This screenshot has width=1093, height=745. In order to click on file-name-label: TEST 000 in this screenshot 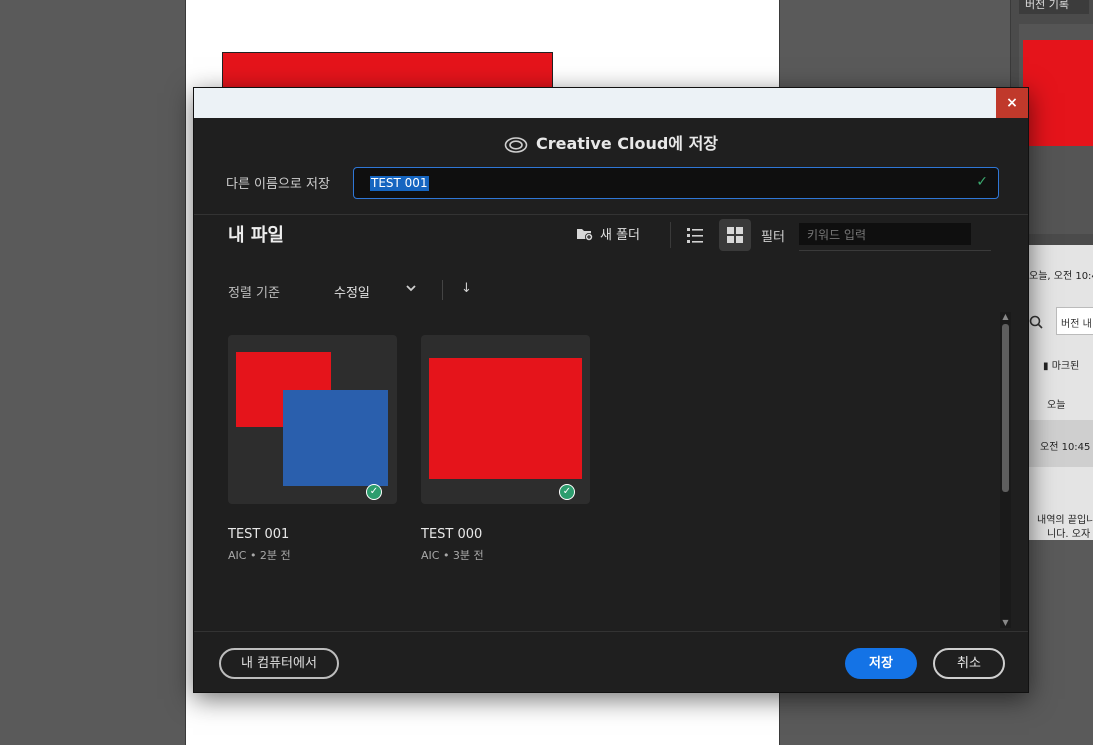, I will do `click(452, 534)`.